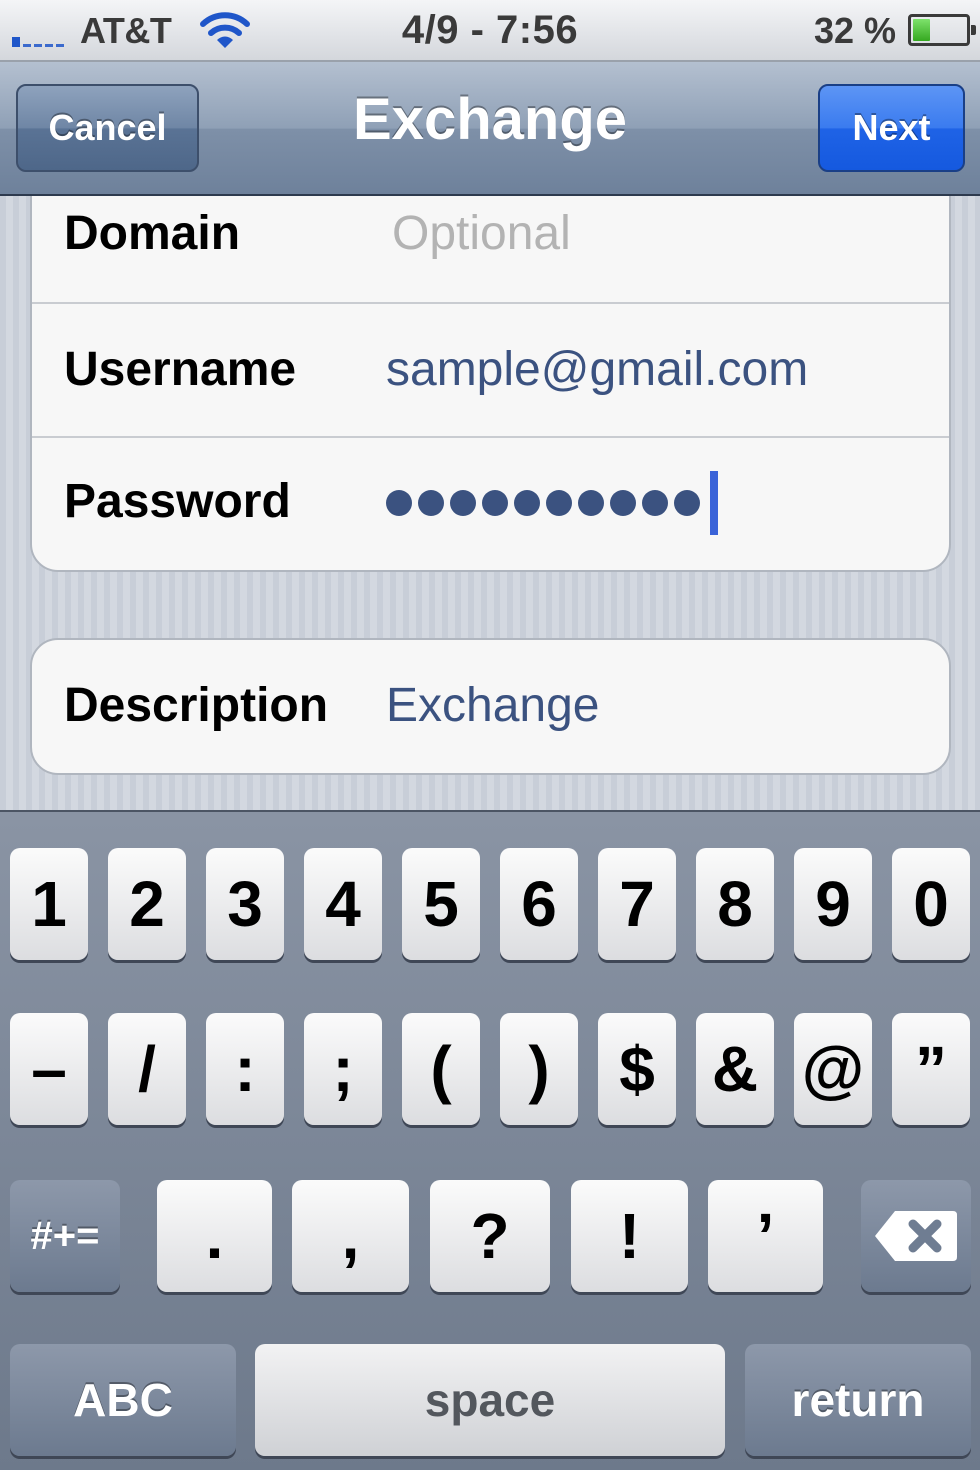 The width and height of the screenshot is (980, 1470). What do you see at coordinates (481, 233) in the screenshot?
I see `domain-field: Optional` at bounding box center [481, 233].